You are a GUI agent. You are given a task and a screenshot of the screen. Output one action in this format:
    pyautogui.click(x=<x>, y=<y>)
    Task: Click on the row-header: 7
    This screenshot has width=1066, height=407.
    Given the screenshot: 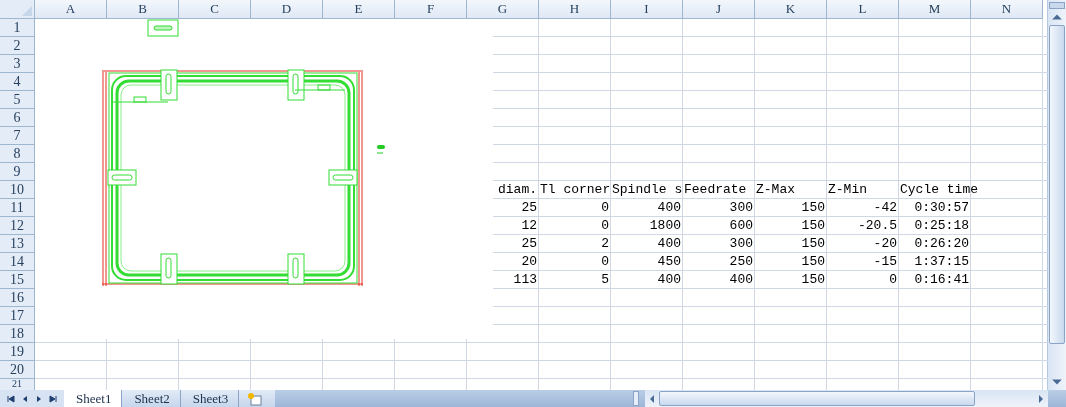 What is the action you would take?
    pyautogui.click(x=17, y=136)
    